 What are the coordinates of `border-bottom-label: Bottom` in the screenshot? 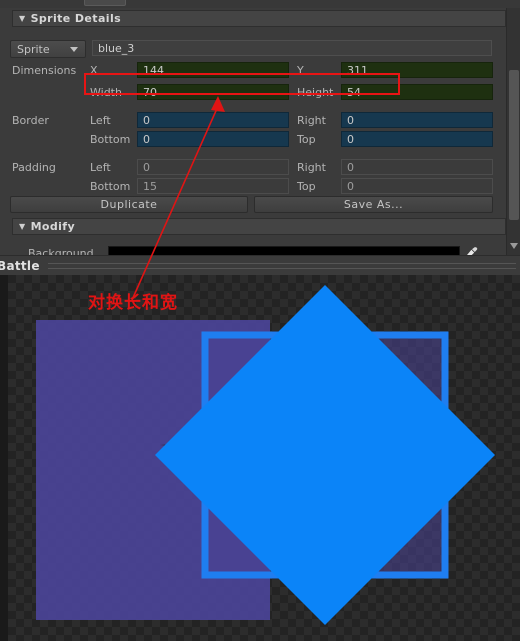 It's located at (110, 139).